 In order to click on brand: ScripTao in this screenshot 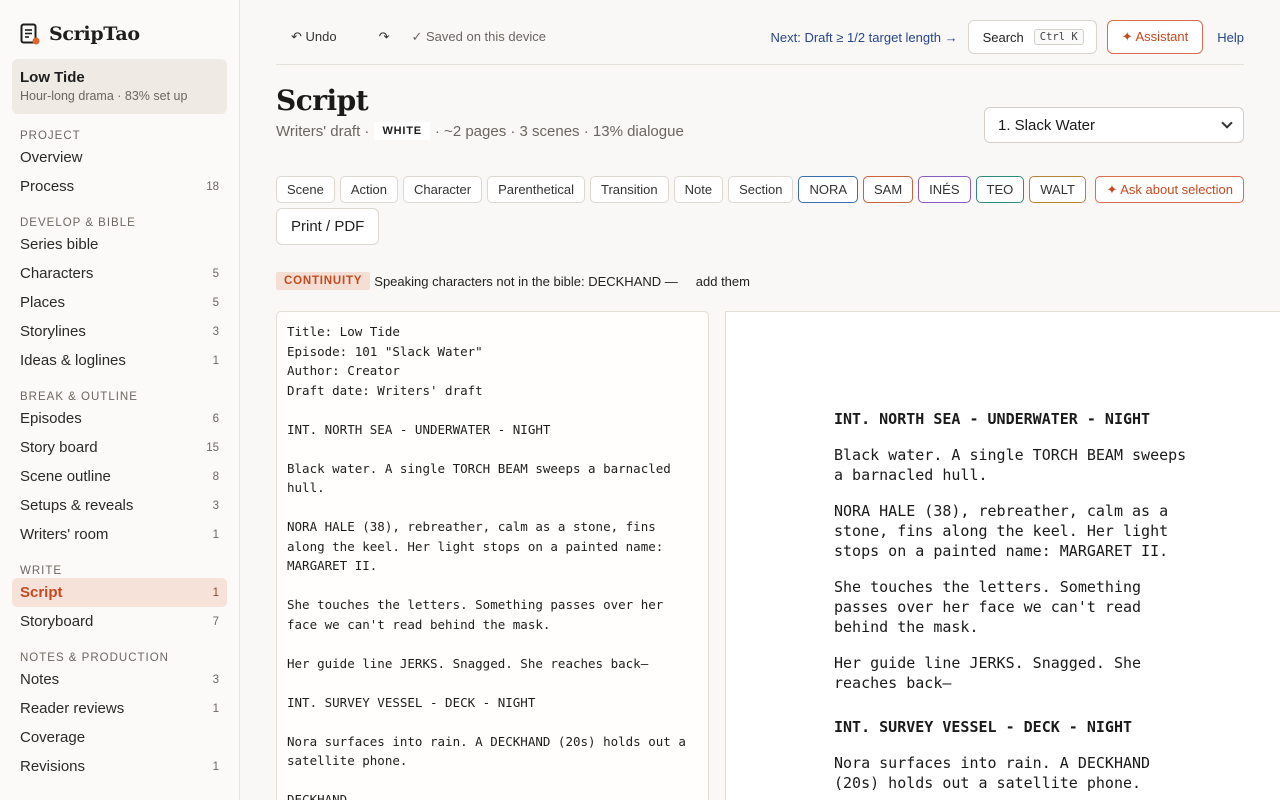, I will do `click(119, 23)`.